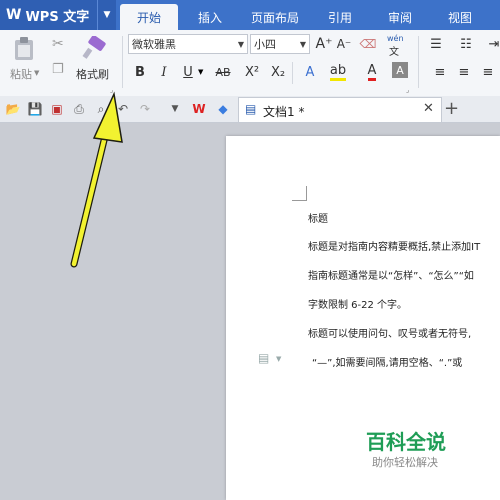 The width and height of the screenshot is (500, 500). I want to click on save-icon: 💾, so click(35, 109).